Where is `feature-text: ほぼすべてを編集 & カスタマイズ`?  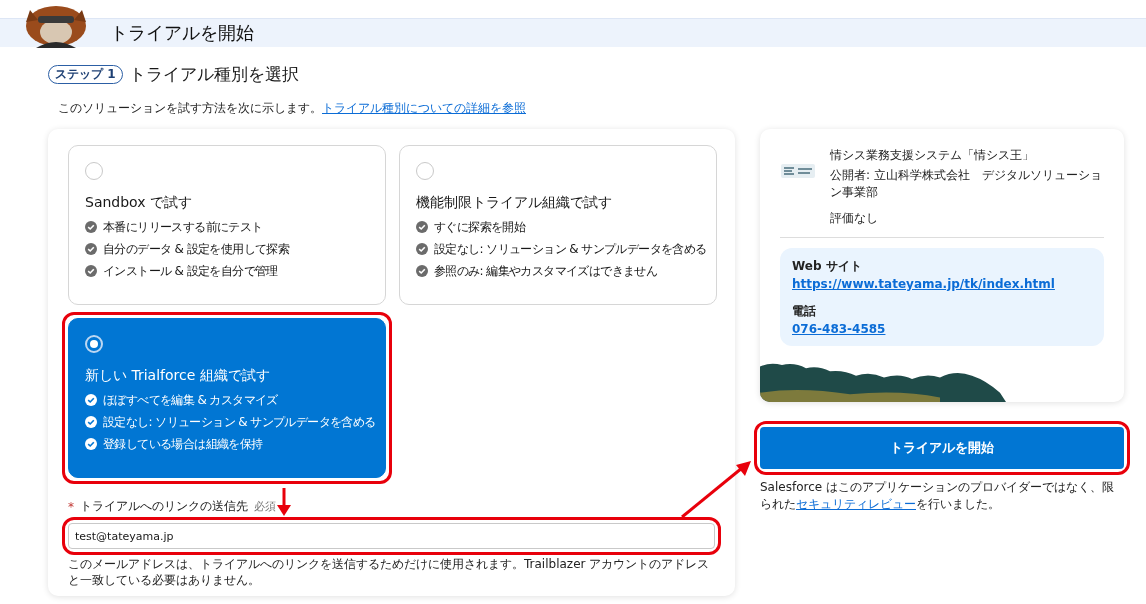 feature-text: ほぼすべてを編集 & カスタマイズ is located at coordinates (190, 400).